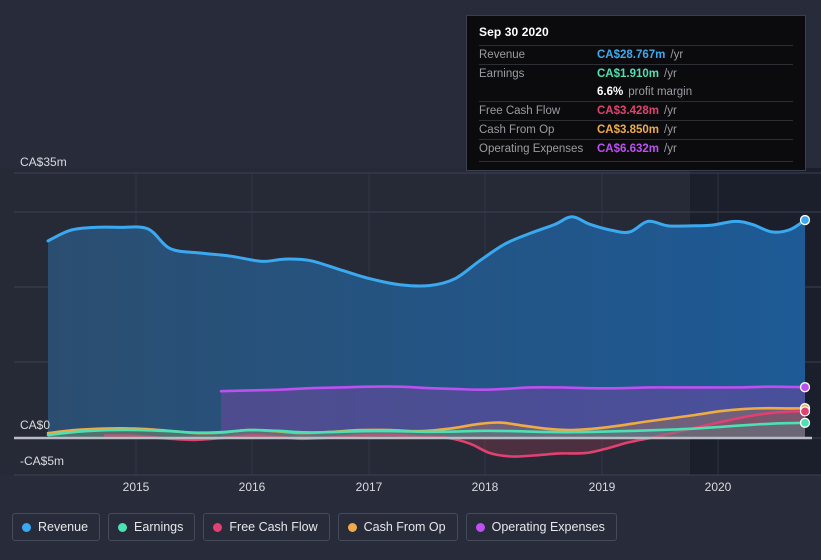  I want to click on x-axis-tick-2016: 2016, so click(252, 487).